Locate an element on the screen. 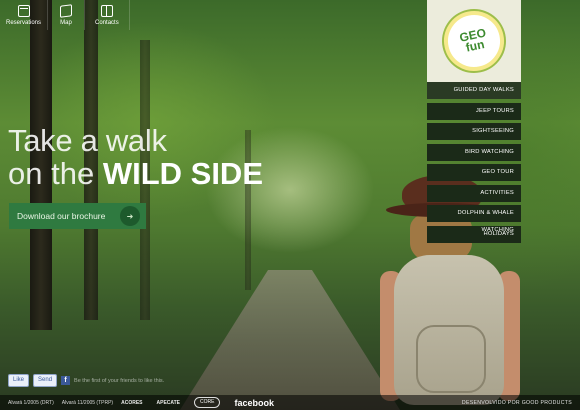 This screenshot has height=410, width=580. hero-line-2: on the WILD SIDE is located at coordinates (135, 174).